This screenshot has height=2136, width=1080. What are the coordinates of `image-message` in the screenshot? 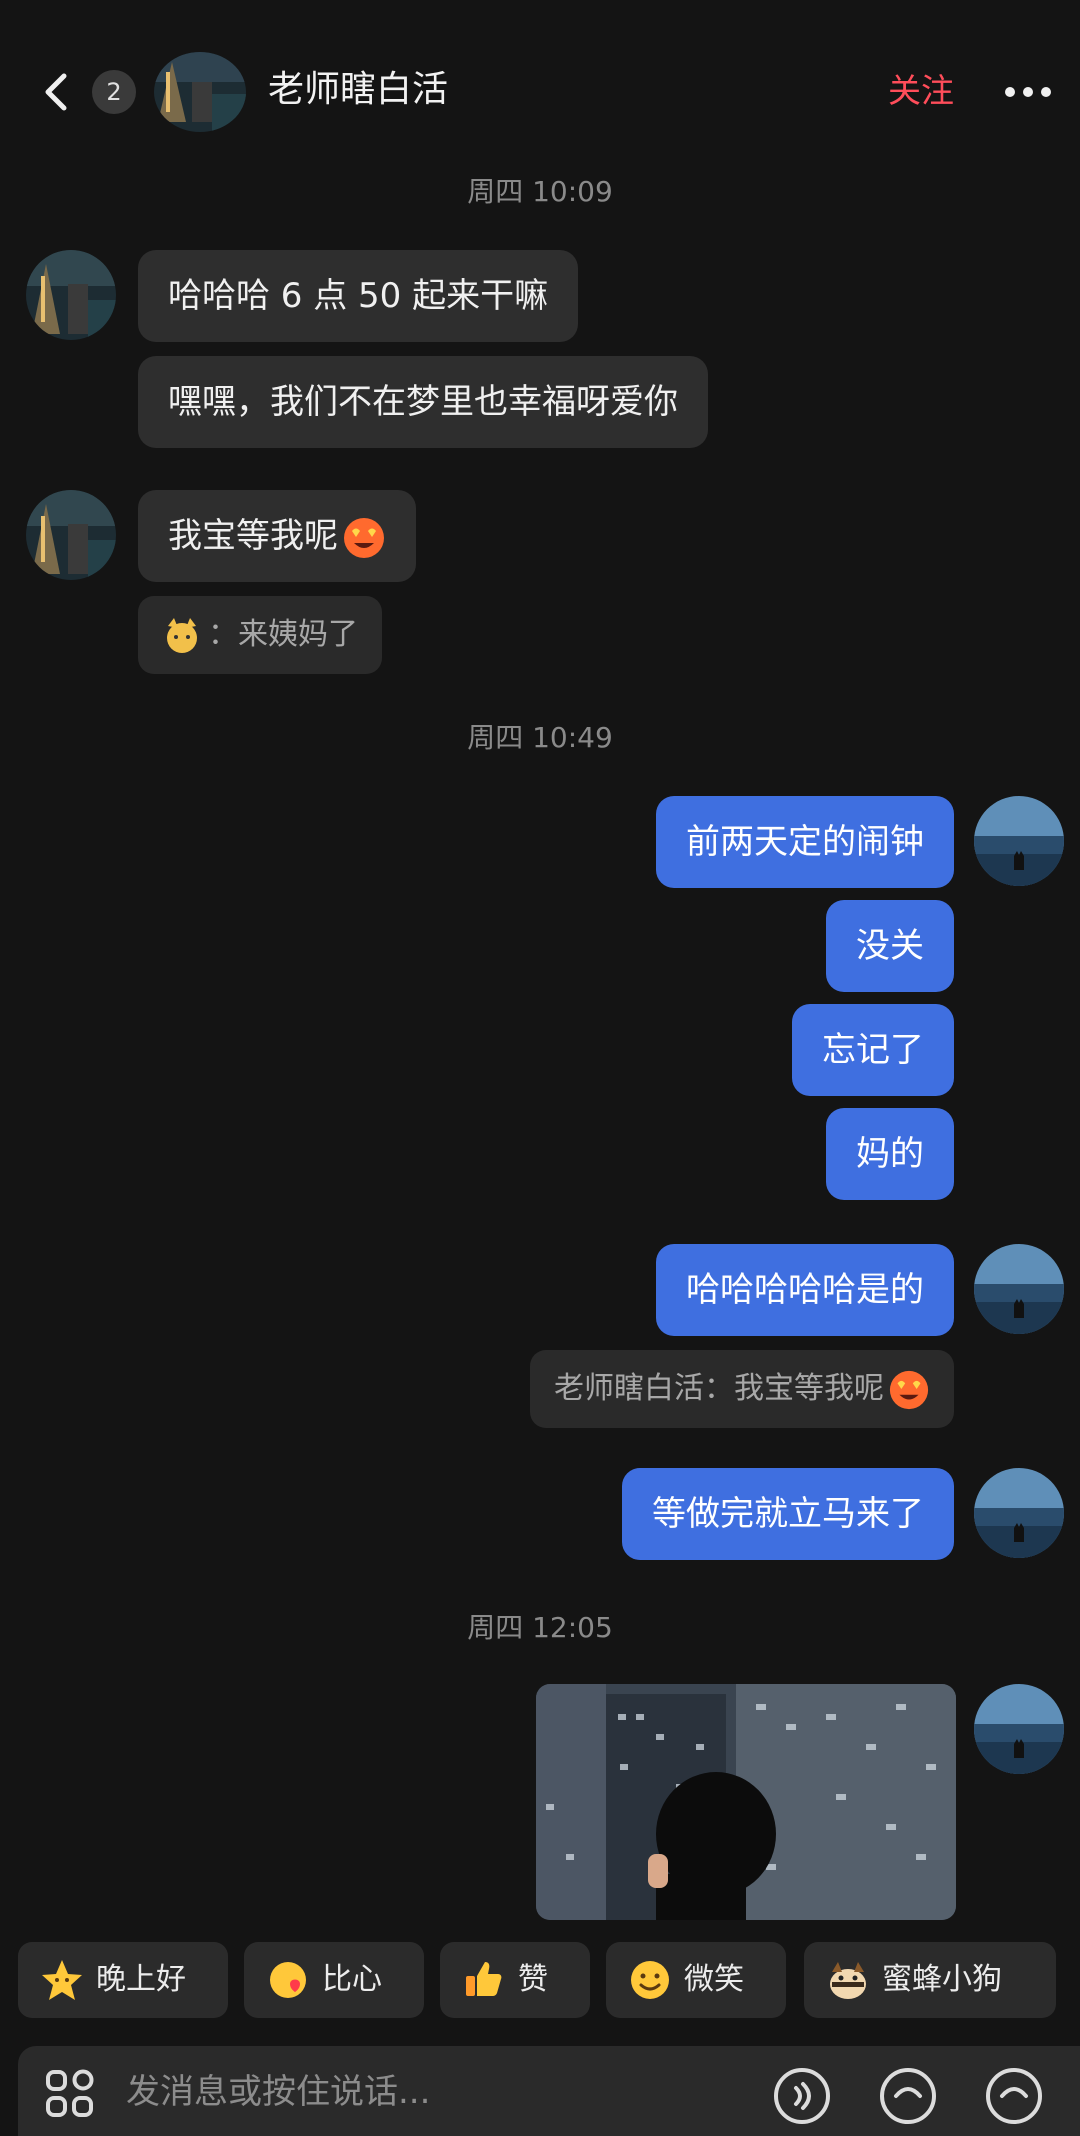 It's located at (746, 1802).